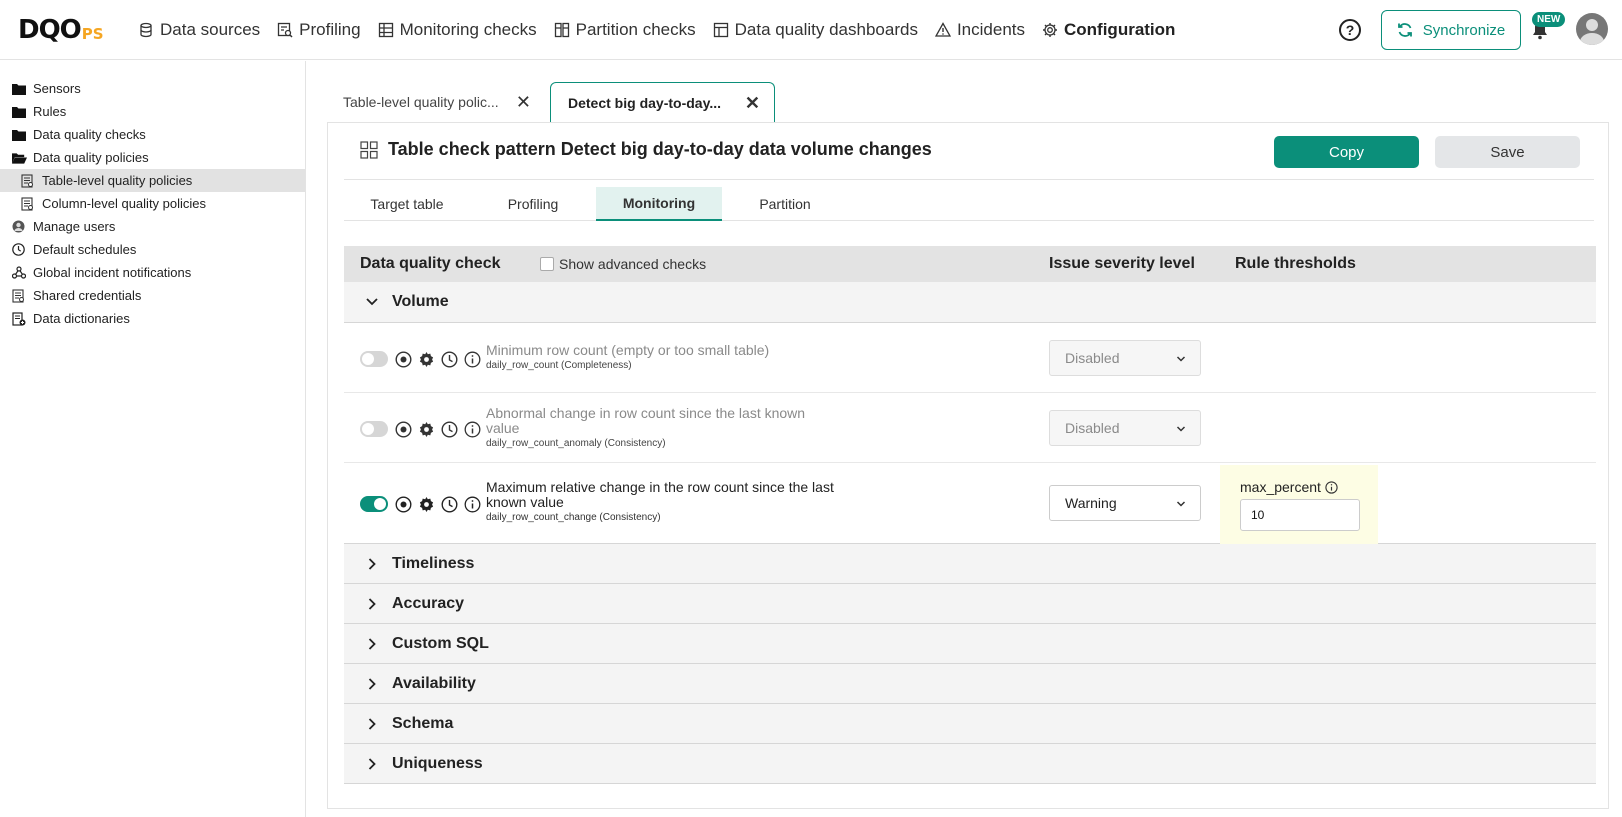 Image resolution: width=1622 pixels, height=817 pixels. I want to click on nav-label: Configuration, so click(1120, 29).